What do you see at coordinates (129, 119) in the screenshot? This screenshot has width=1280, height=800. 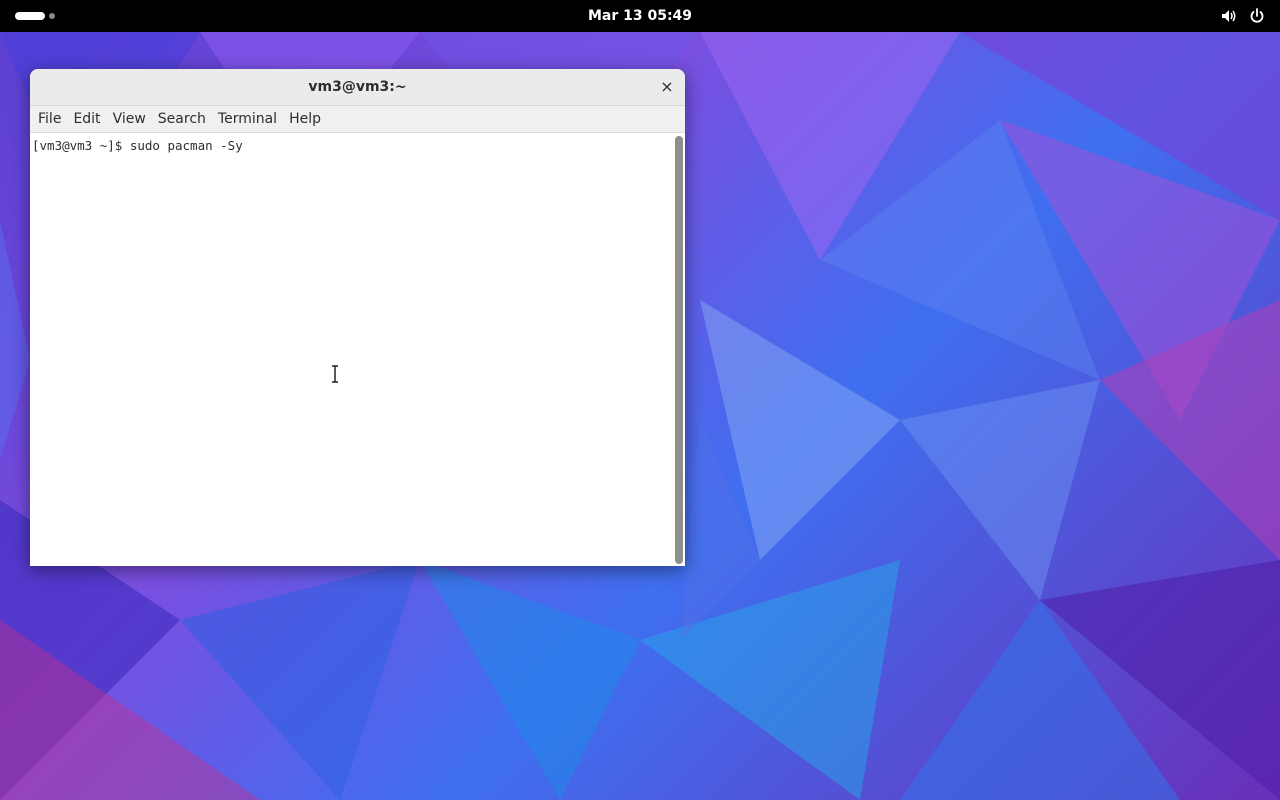 I see `menu-view: View` at bounding box center [129, 119].